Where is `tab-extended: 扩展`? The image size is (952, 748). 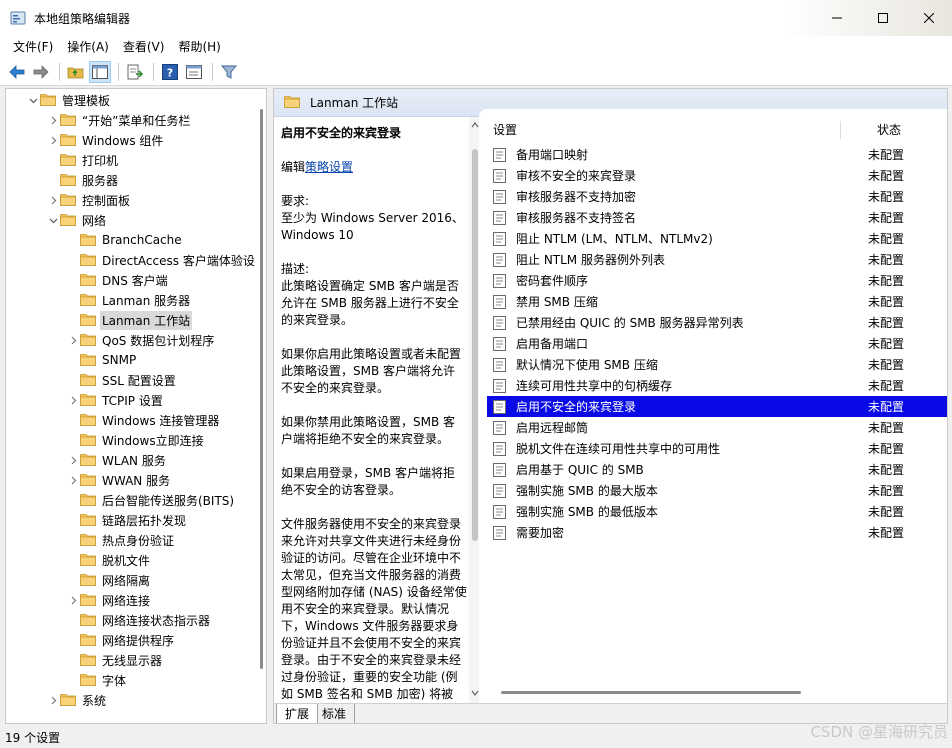
tab-extended: 扩展 is located at coordinates (297, 713).